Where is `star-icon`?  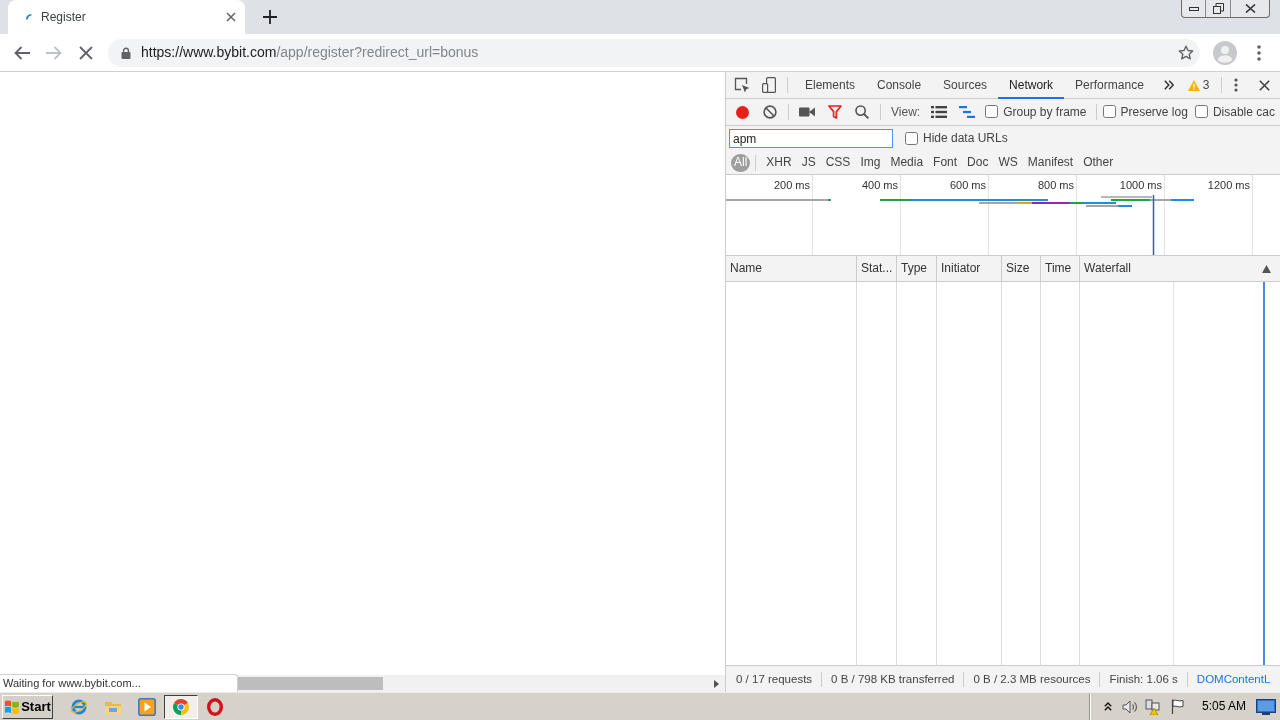 star-icon is located at coordinates (1186, 52).